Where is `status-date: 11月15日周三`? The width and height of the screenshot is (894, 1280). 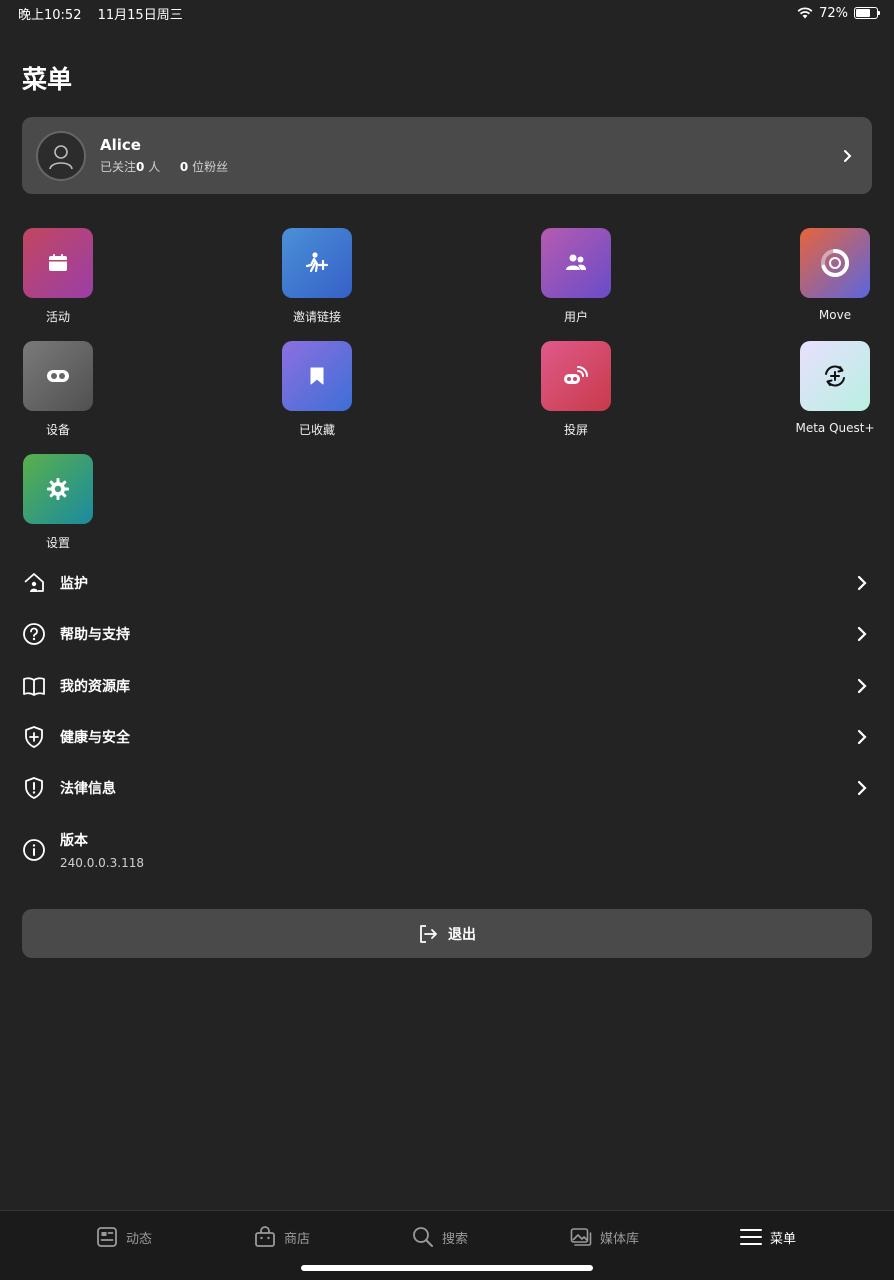
status-date: 11月15日周三 is located at coordinates (140, 15).